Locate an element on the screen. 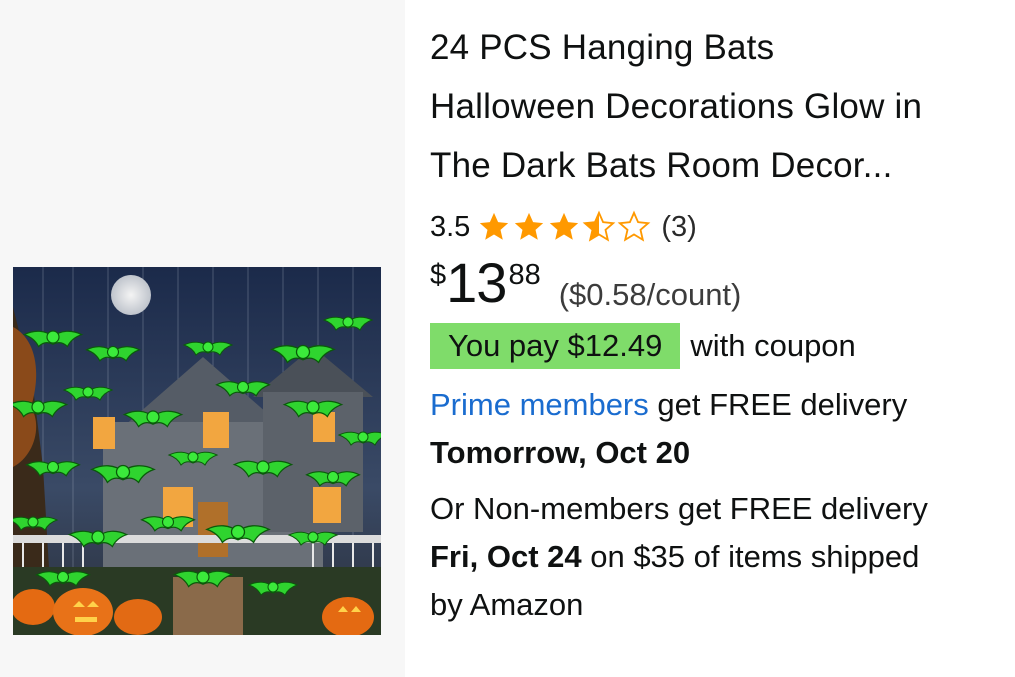 This screenshot has width=1015, height=677. star-empty-icon is located at coordinates (634, 226).